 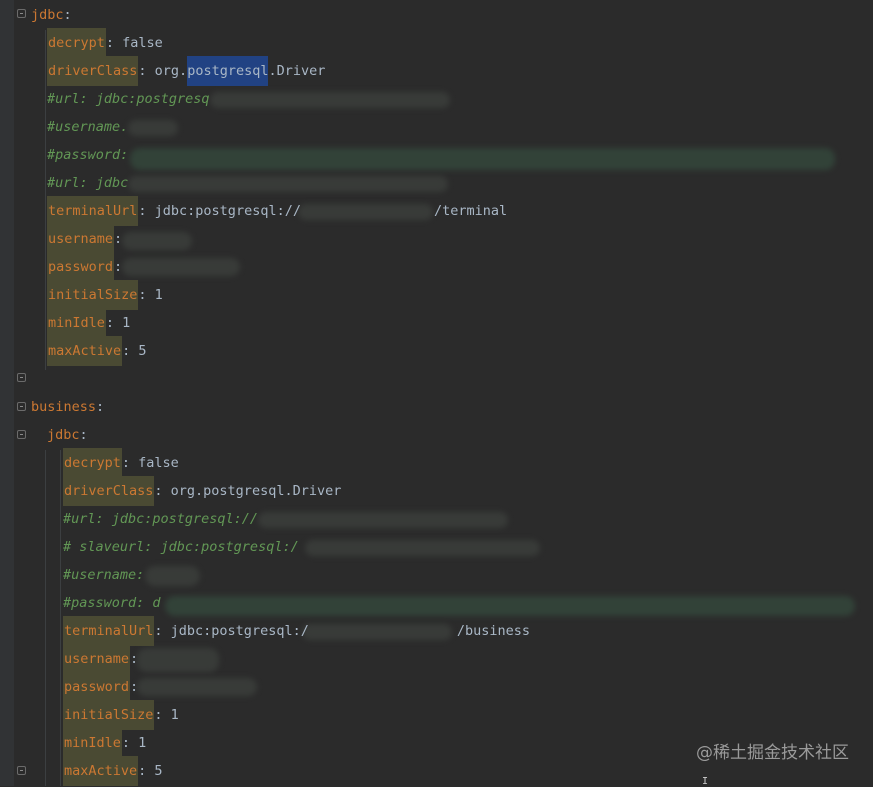 What do you see at coordinates (134, 43) in the screenshot?
I see `yaml-value: : false` at bounding box center [134, 43].